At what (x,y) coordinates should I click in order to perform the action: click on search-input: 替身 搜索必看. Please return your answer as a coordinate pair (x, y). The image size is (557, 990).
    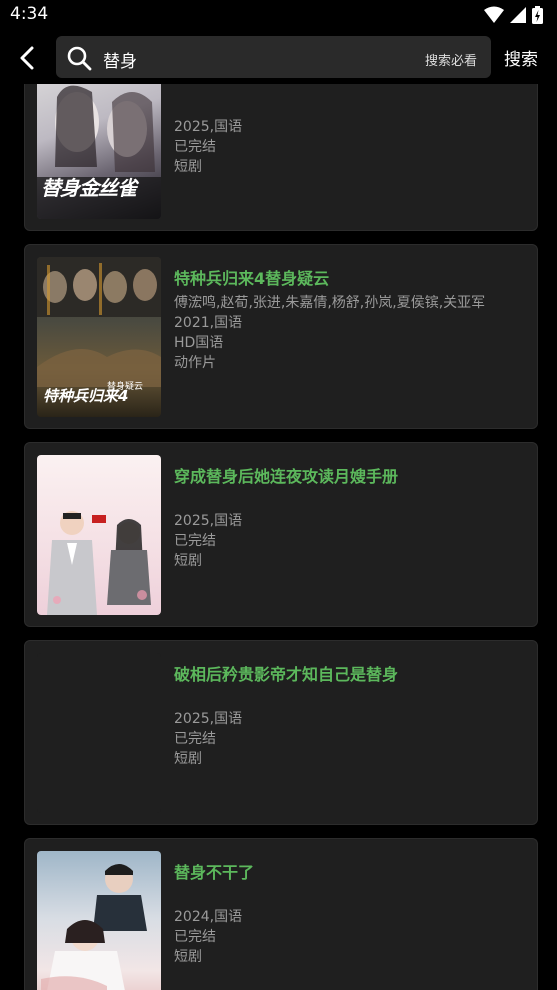
    Looking at the image, I should click on (273, 57).